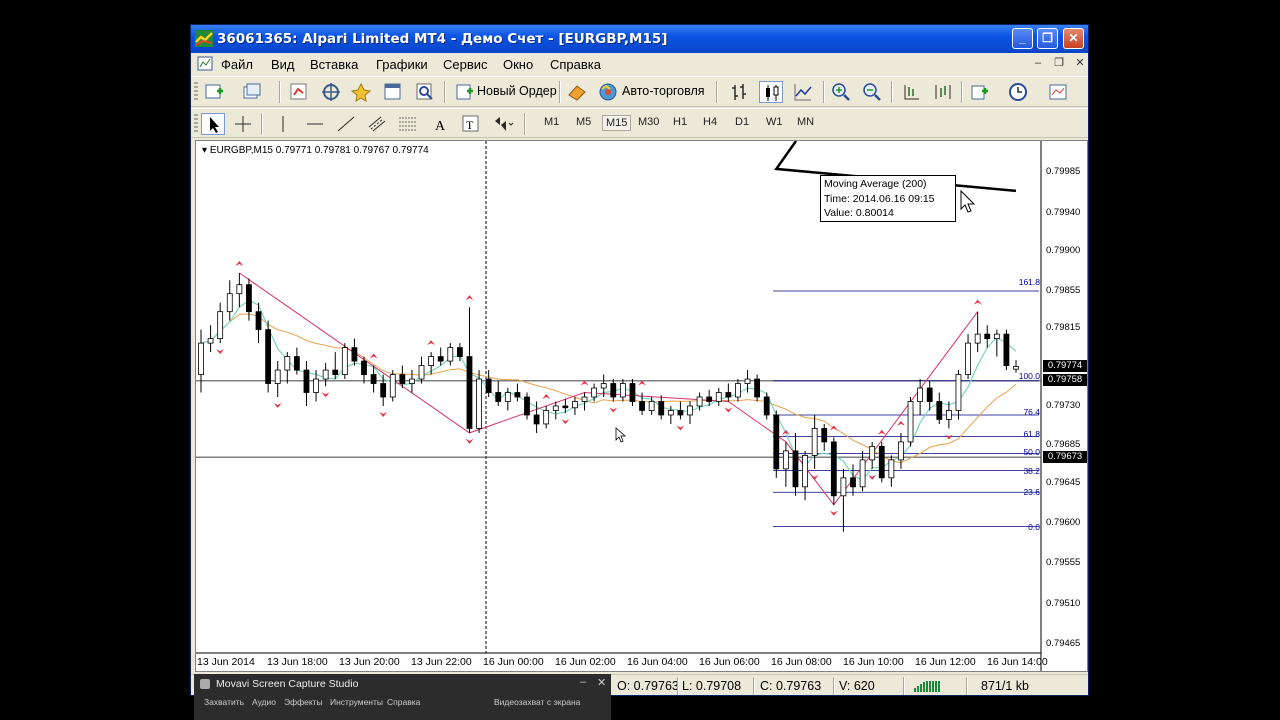 Image resolution: width=1280 pixels, height=720 pixels. What do you see at coordinates (253, 92) in the screenshot?
I see `profiles-icon` at bounding box center [253, 92].